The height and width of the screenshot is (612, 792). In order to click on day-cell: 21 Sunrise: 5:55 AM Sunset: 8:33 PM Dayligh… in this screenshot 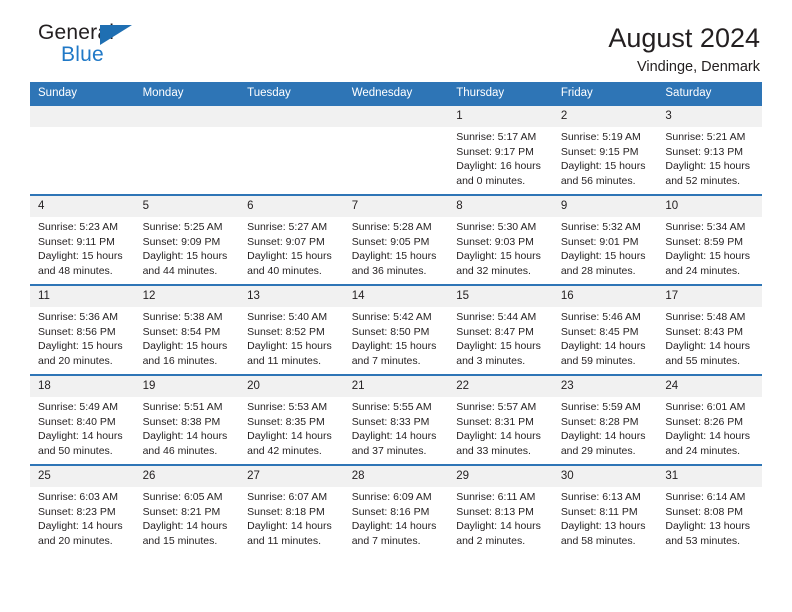, I will do `click(396, 420)`.